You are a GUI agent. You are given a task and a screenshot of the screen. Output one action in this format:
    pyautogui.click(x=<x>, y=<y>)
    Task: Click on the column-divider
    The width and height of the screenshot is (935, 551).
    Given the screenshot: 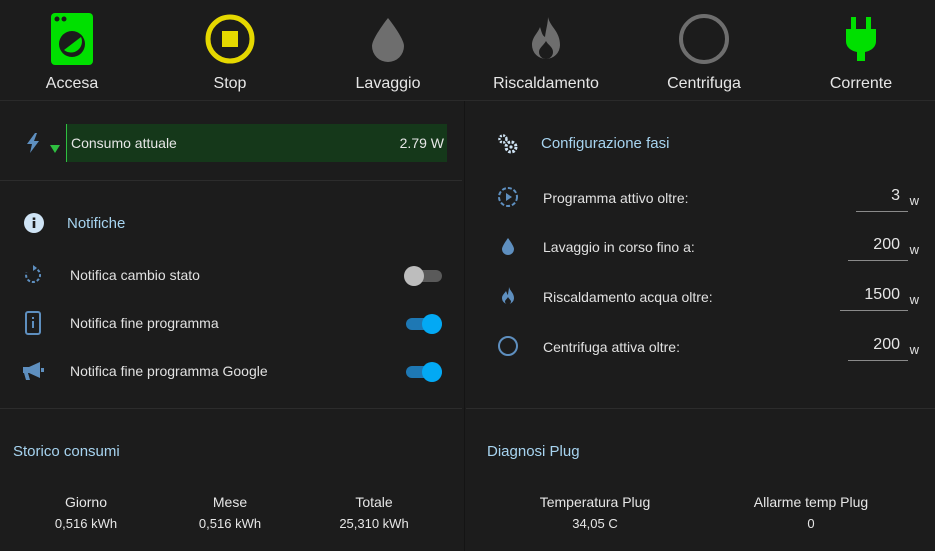 What is the action you would take?
    pyautogui.click(x=464, y=326)
    